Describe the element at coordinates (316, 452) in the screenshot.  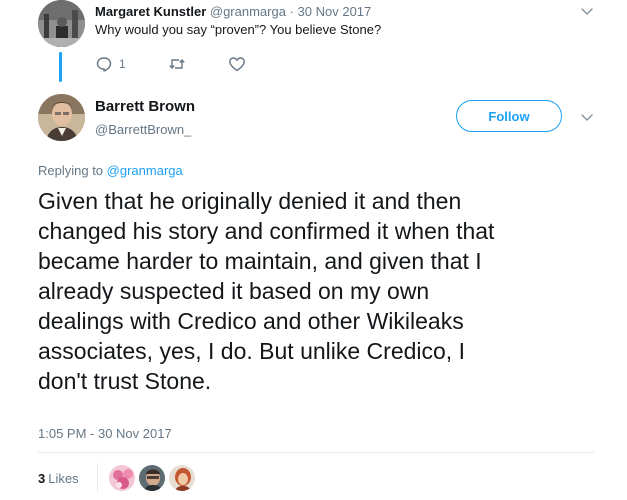
I see `divider` at that location.